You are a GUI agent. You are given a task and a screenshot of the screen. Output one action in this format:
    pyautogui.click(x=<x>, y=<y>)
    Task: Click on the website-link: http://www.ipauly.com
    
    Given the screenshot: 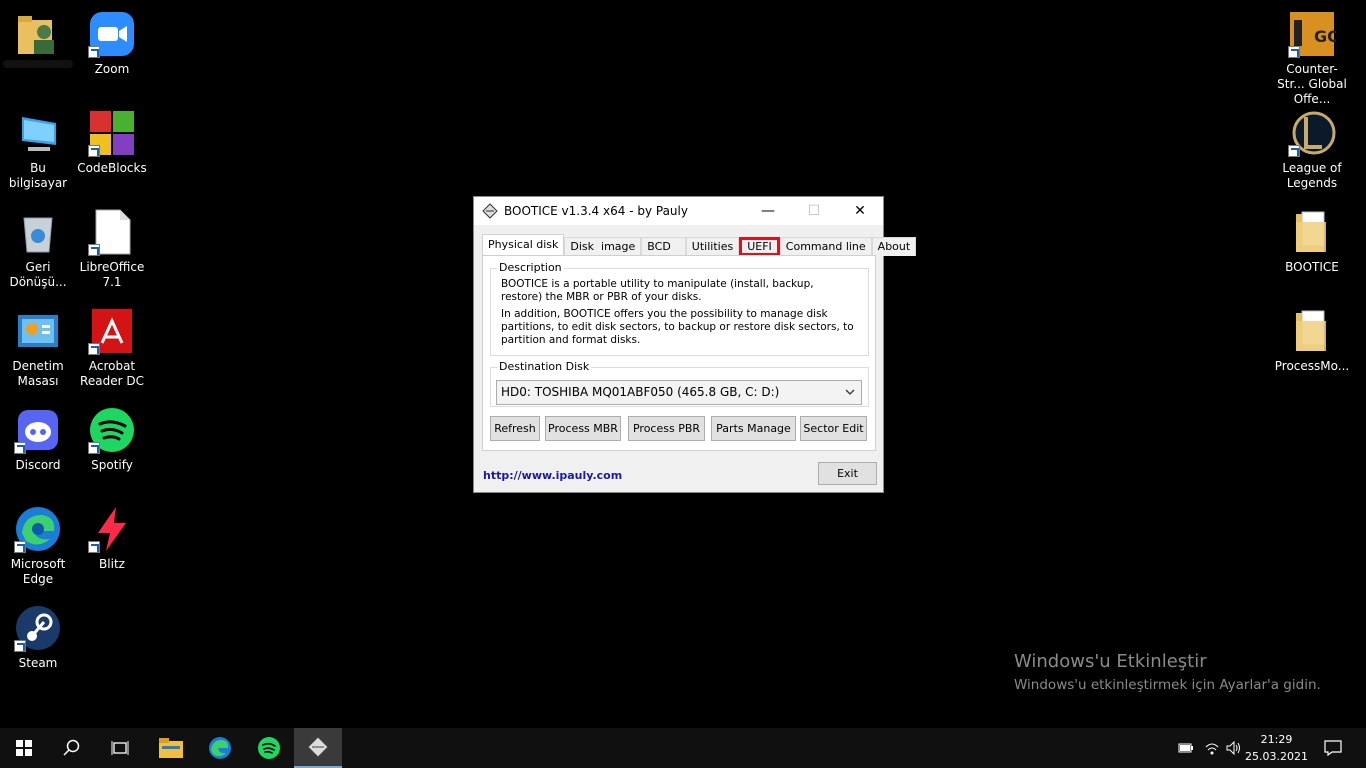 What is the action you would take?
    pyautogui.click(x=552, y=475)
    